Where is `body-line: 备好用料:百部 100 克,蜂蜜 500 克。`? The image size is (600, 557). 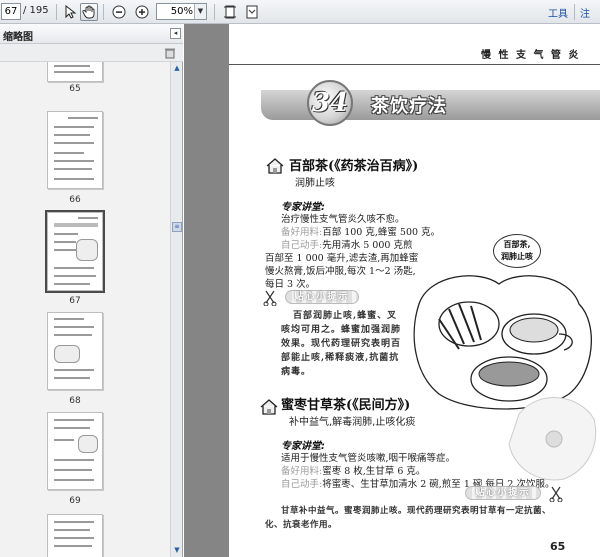
body-line: 备好用料:百部 100 克,蜂蜜 500 克。 is located at coordinates (361, 232).